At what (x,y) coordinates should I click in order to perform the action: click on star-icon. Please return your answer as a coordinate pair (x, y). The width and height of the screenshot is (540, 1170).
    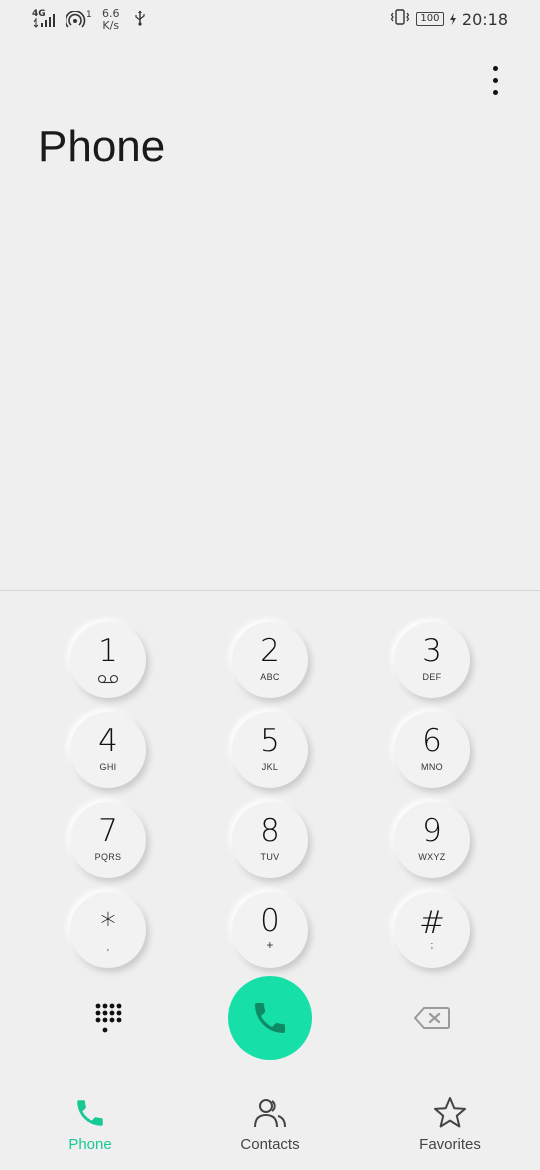
    Looking at the image, I should click on (450, 1112).